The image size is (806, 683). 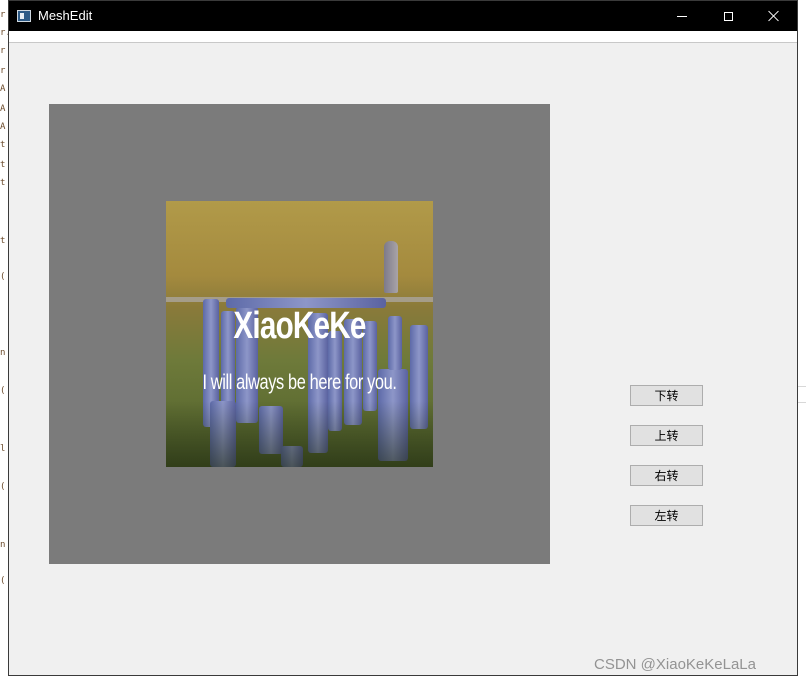 I want to click on app-window-icon, so click(x=24, y=16).